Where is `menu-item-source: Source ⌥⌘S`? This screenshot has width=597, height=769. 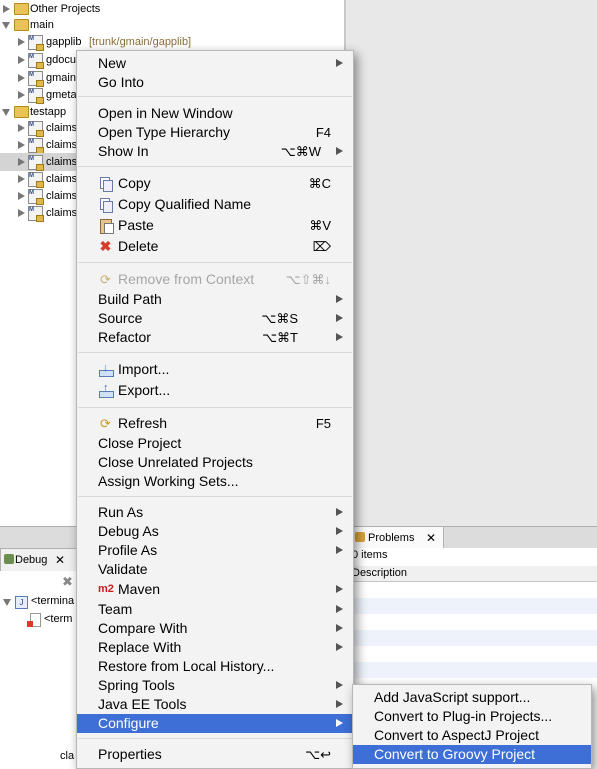 menu-item-source: Source ⌥⌘S is located at coordinates (215, 318).